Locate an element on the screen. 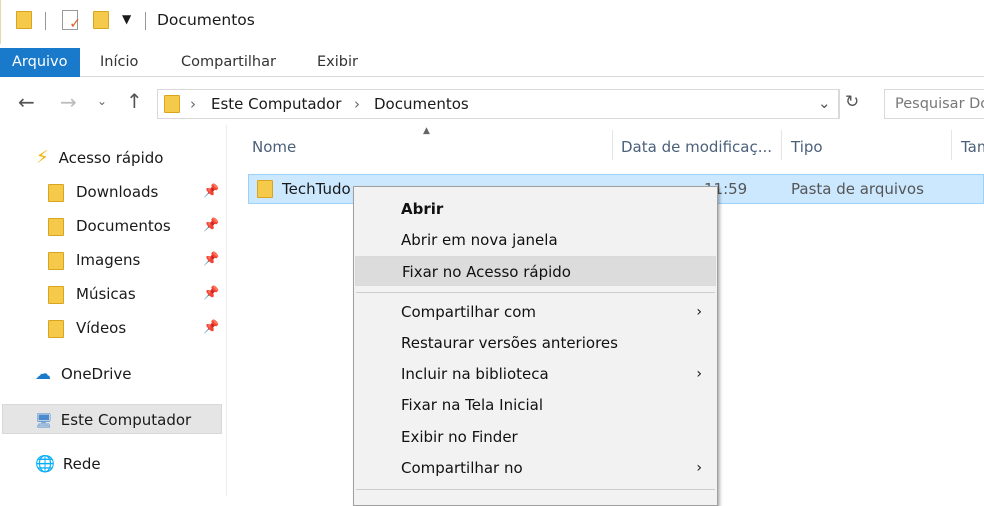  menu-item-restaurar-versoes: Restaurar versões anteriores is located at coordinates (535, 343).